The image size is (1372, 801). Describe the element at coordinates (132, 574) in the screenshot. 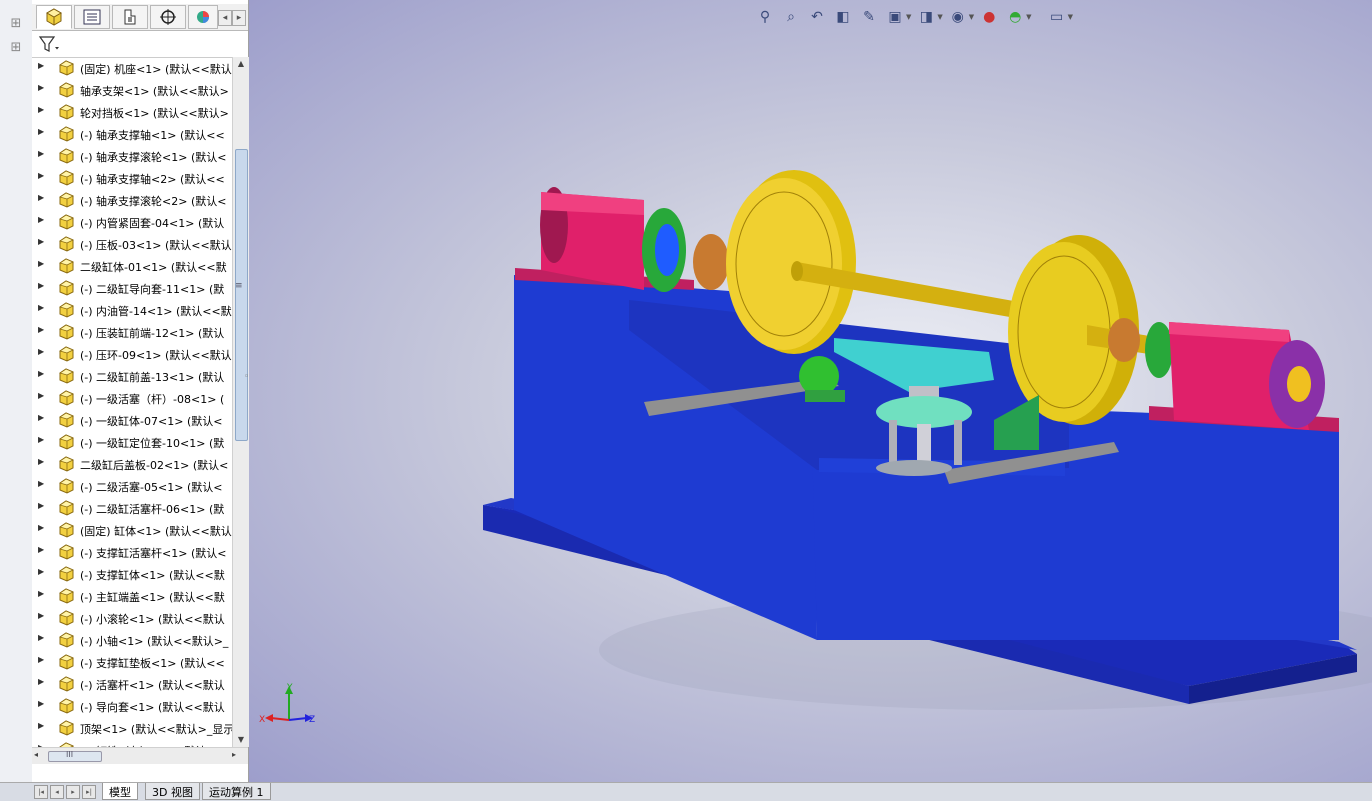

I see `tree-item: ▶ (-) 支撑缸体<1> (默认<<默` at that location.